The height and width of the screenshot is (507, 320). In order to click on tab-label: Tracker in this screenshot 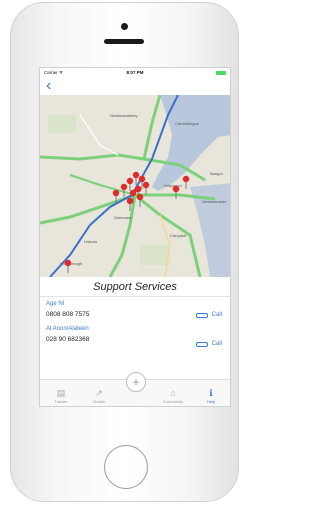, I will do `click(61, 401)`.